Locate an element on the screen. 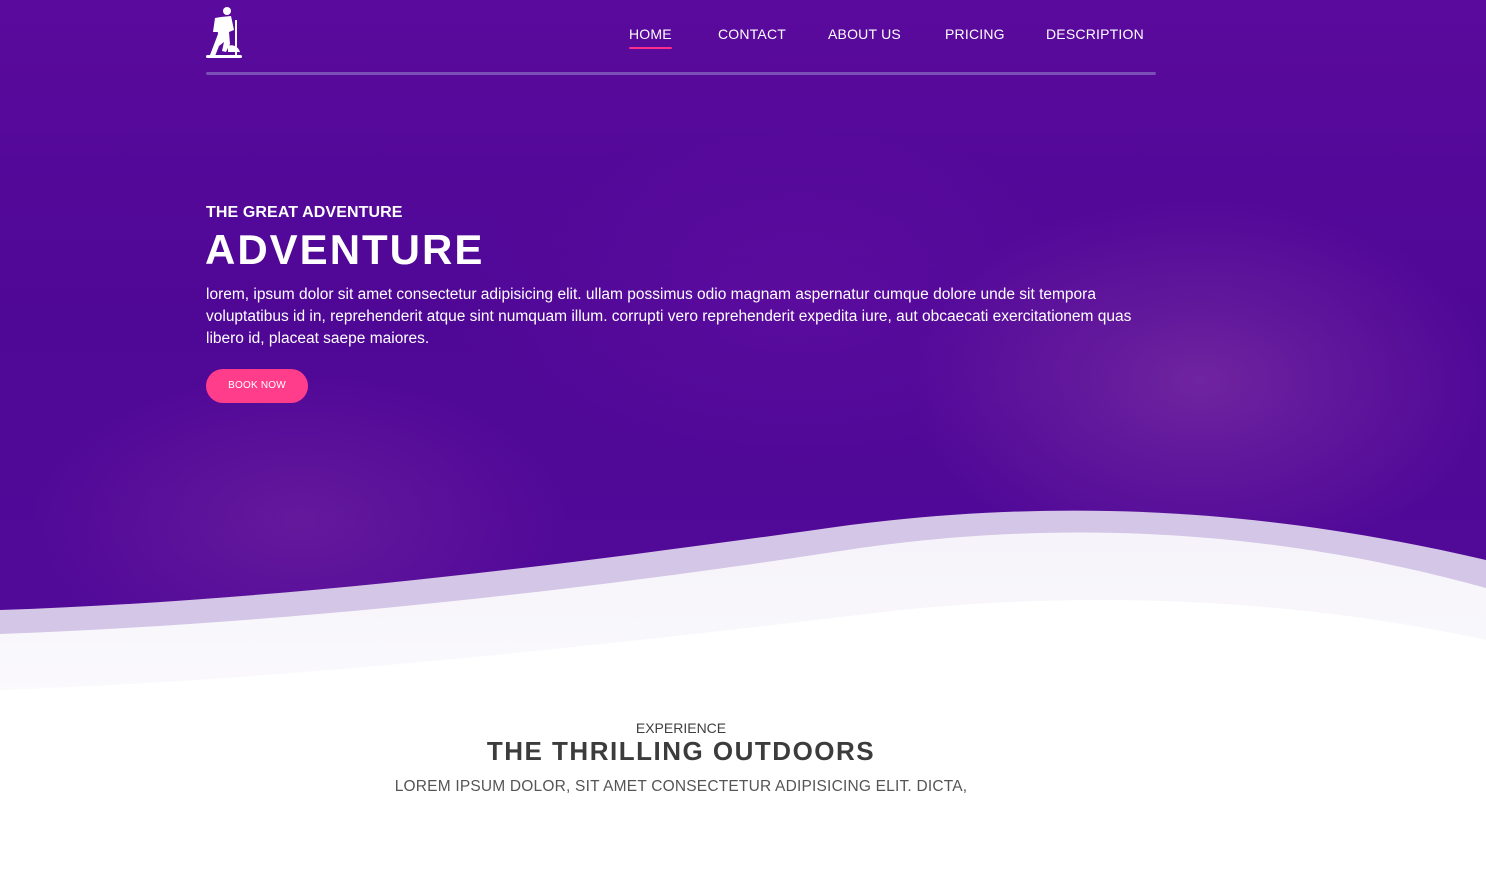 Image resolution: width=1486 pixels, height=891 pixels. nav-contact-link: CONTACT is located at coordinates (752, 34).